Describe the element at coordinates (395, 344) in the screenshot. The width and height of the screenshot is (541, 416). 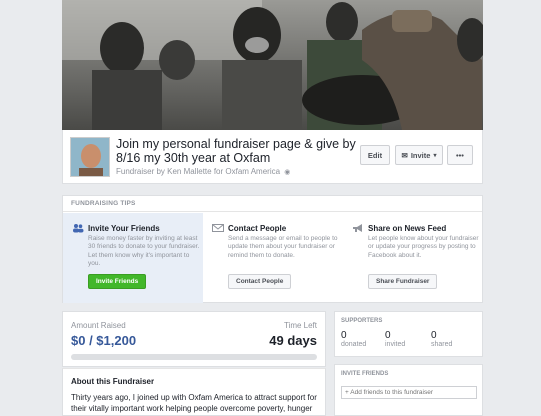
I see `stat-label: invited` at that location.